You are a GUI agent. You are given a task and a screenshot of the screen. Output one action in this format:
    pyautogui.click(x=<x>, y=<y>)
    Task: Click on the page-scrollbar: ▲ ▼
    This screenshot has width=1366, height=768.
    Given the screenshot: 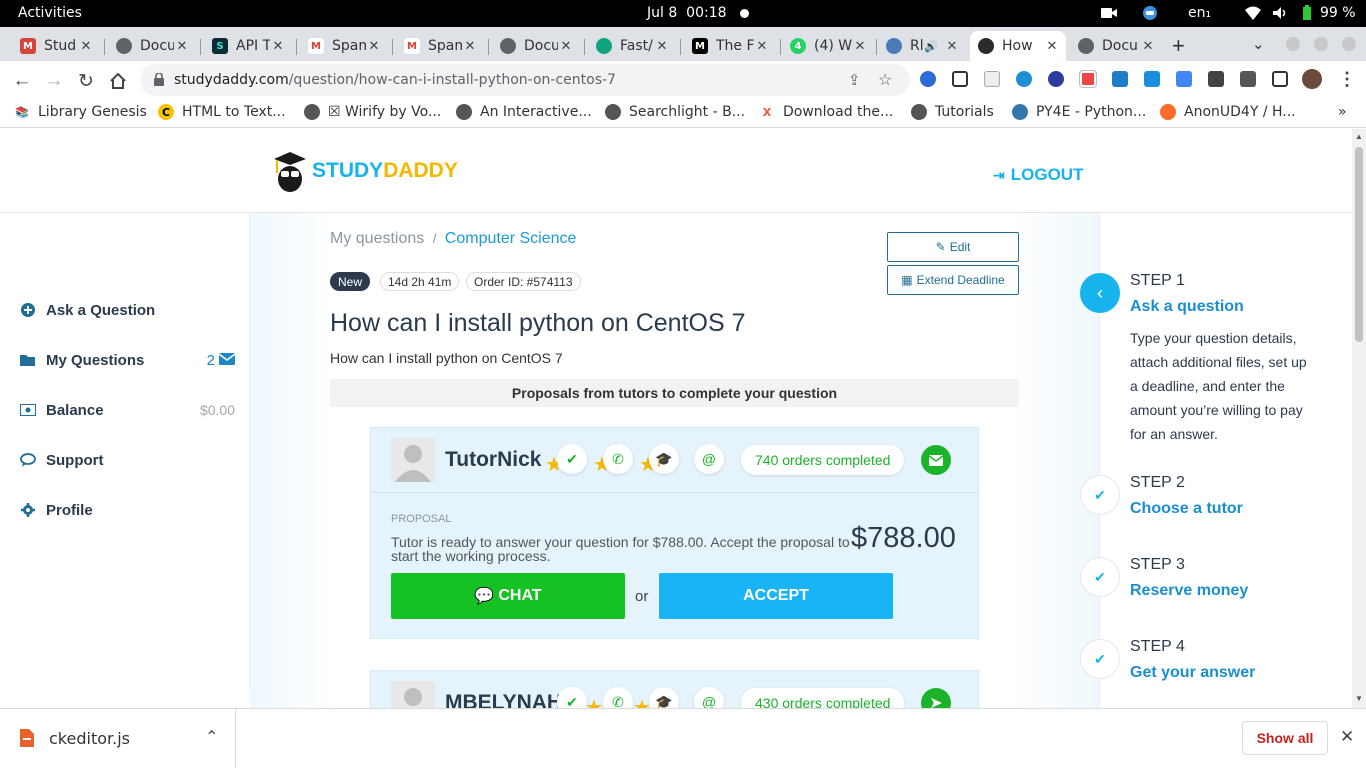 What is the action you would take?
    pyautogui.click(x=1359, y=418)
    